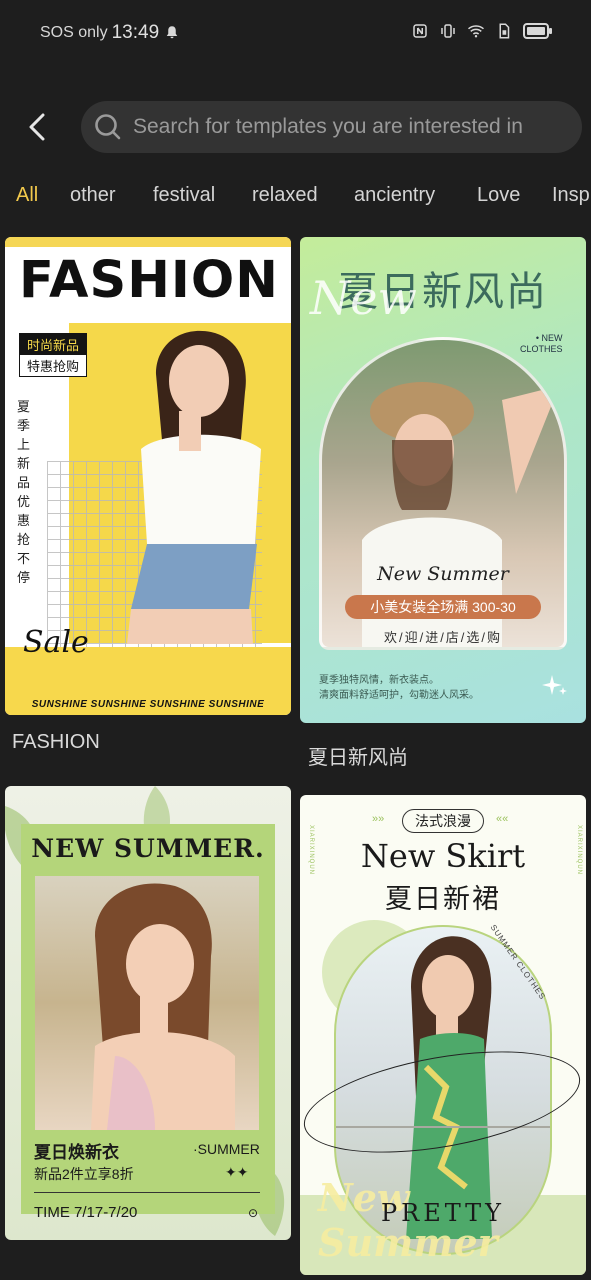 Image resolution: width=591 pixels, height=1280 pixels. I want to click on card-description-line-2: 清爽面料舒适呵护，勾勒迷人风采。, so click(399, 695).